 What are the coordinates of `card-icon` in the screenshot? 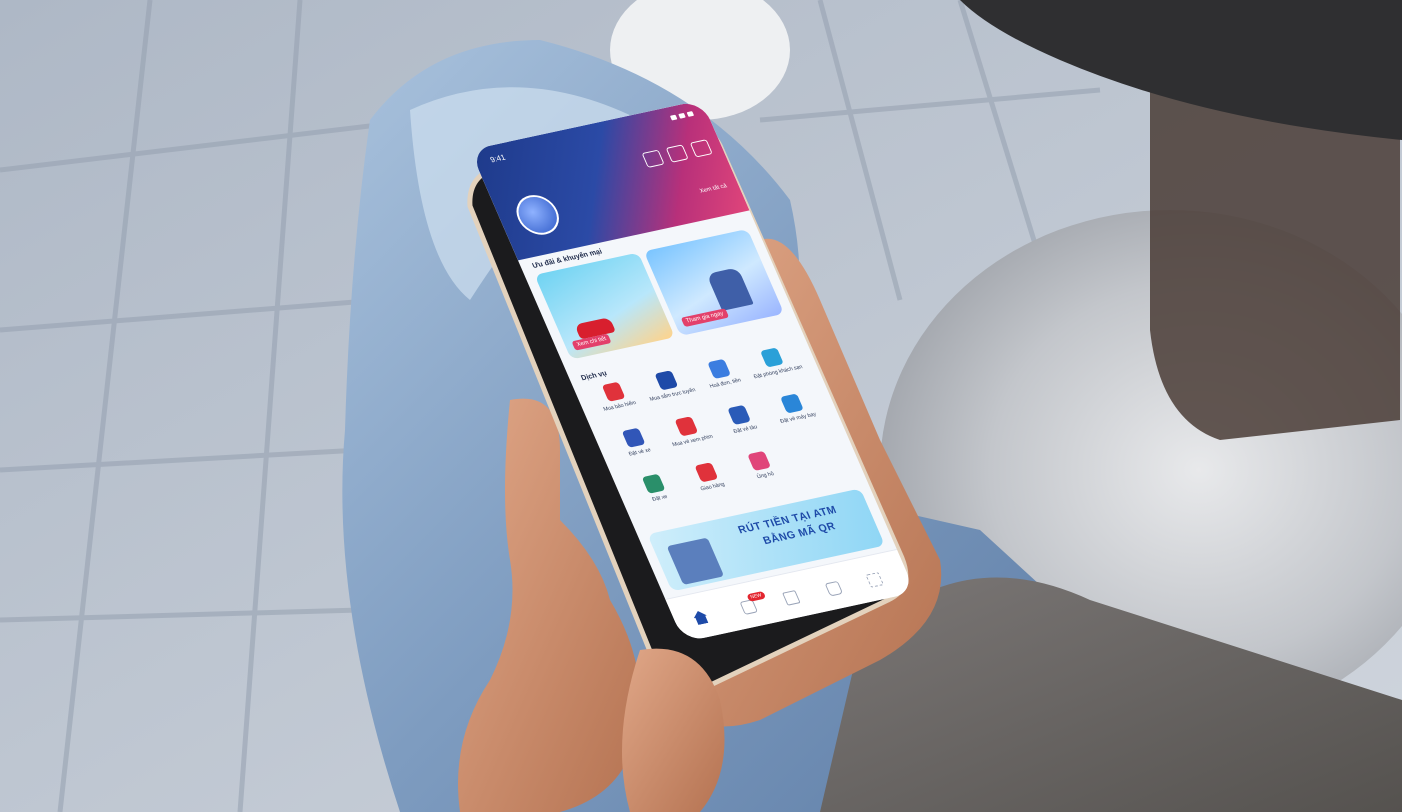 It's located at (677, 153).